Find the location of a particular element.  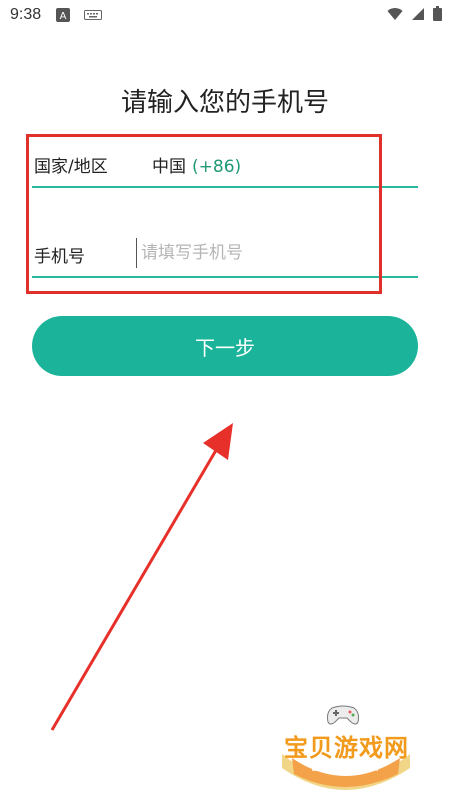

watermark-name: 宝贝游戏网 is located at coordinates (346, 748).